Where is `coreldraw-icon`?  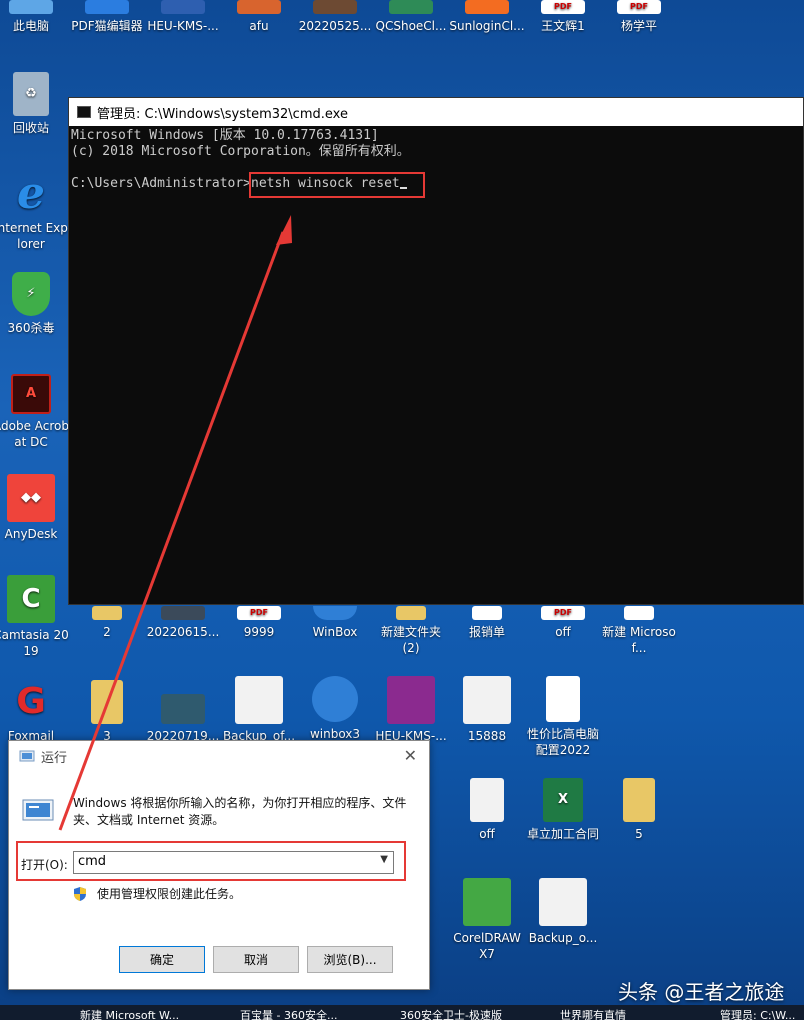
coreldraw-icon is located at coordinates (487, 902).